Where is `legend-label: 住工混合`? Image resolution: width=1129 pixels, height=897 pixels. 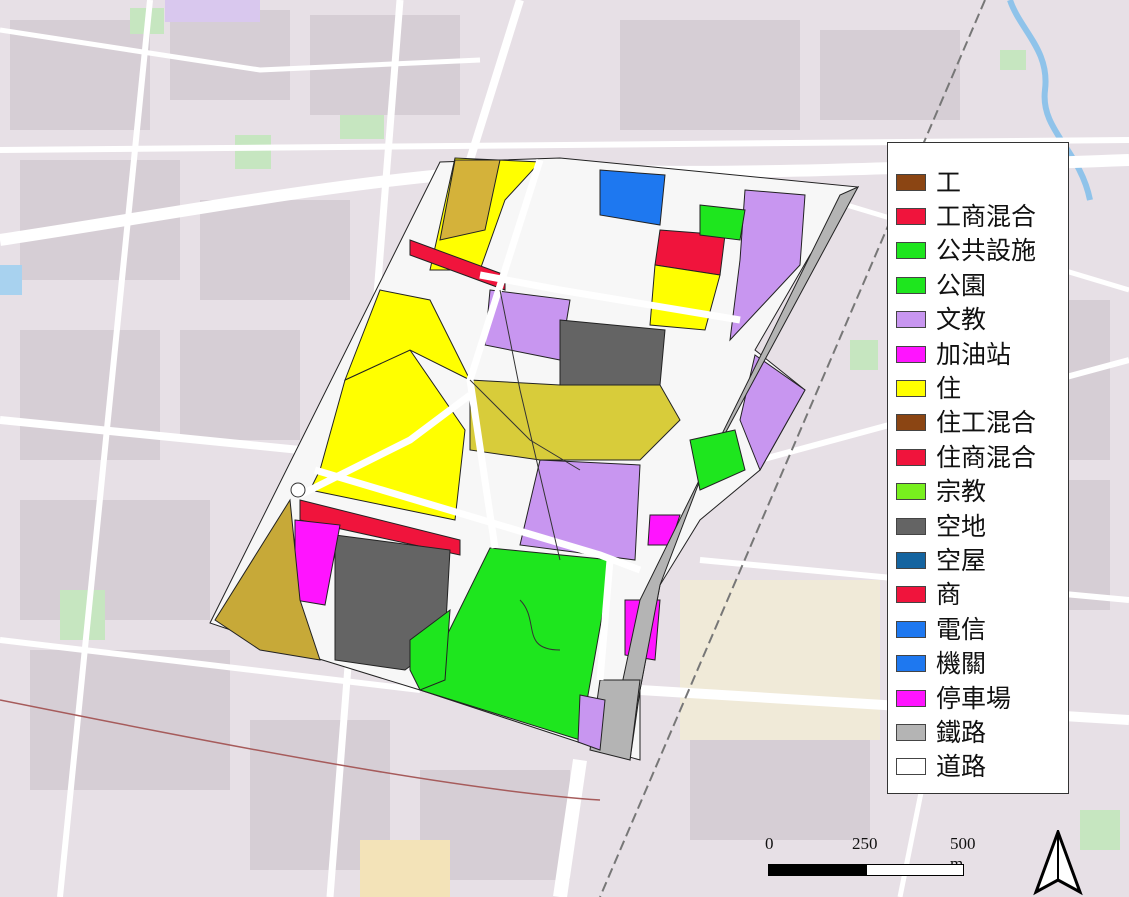 legend-label: 住工混合 is located at coordinates (986, 423).